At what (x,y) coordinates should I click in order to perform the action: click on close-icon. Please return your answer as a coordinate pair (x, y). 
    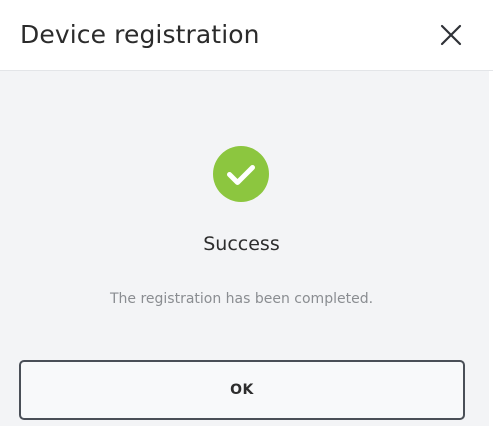
    Looking at the image, I should click on (451, 35).